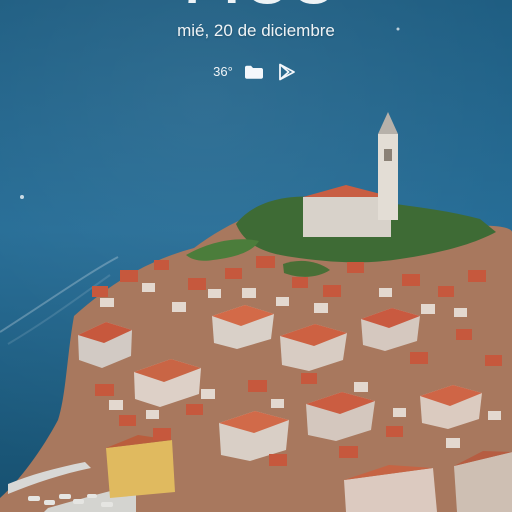 Image resolution: width=512 pixels, height=512 pixels. What do you see at coordinates (256, 30) in the screenshot?
I see `date-label: mié, 20 de diciembre` at bounding box center [256, 30].